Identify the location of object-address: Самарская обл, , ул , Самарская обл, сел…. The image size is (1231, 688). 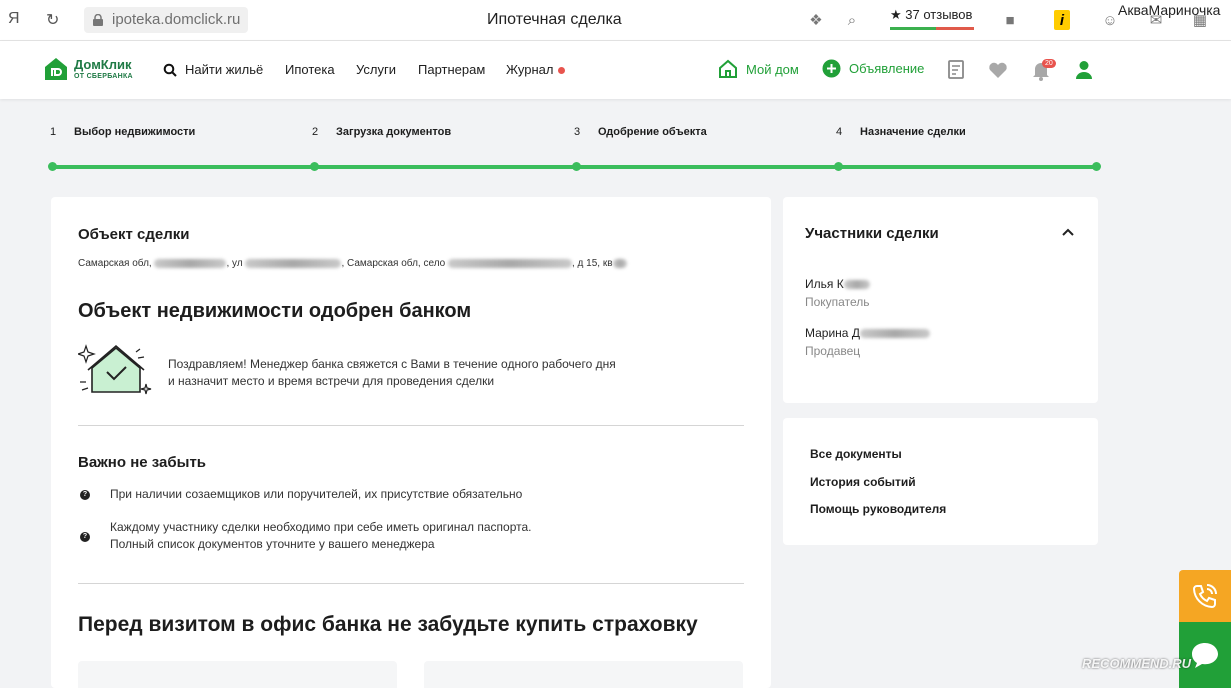
(352, 263).